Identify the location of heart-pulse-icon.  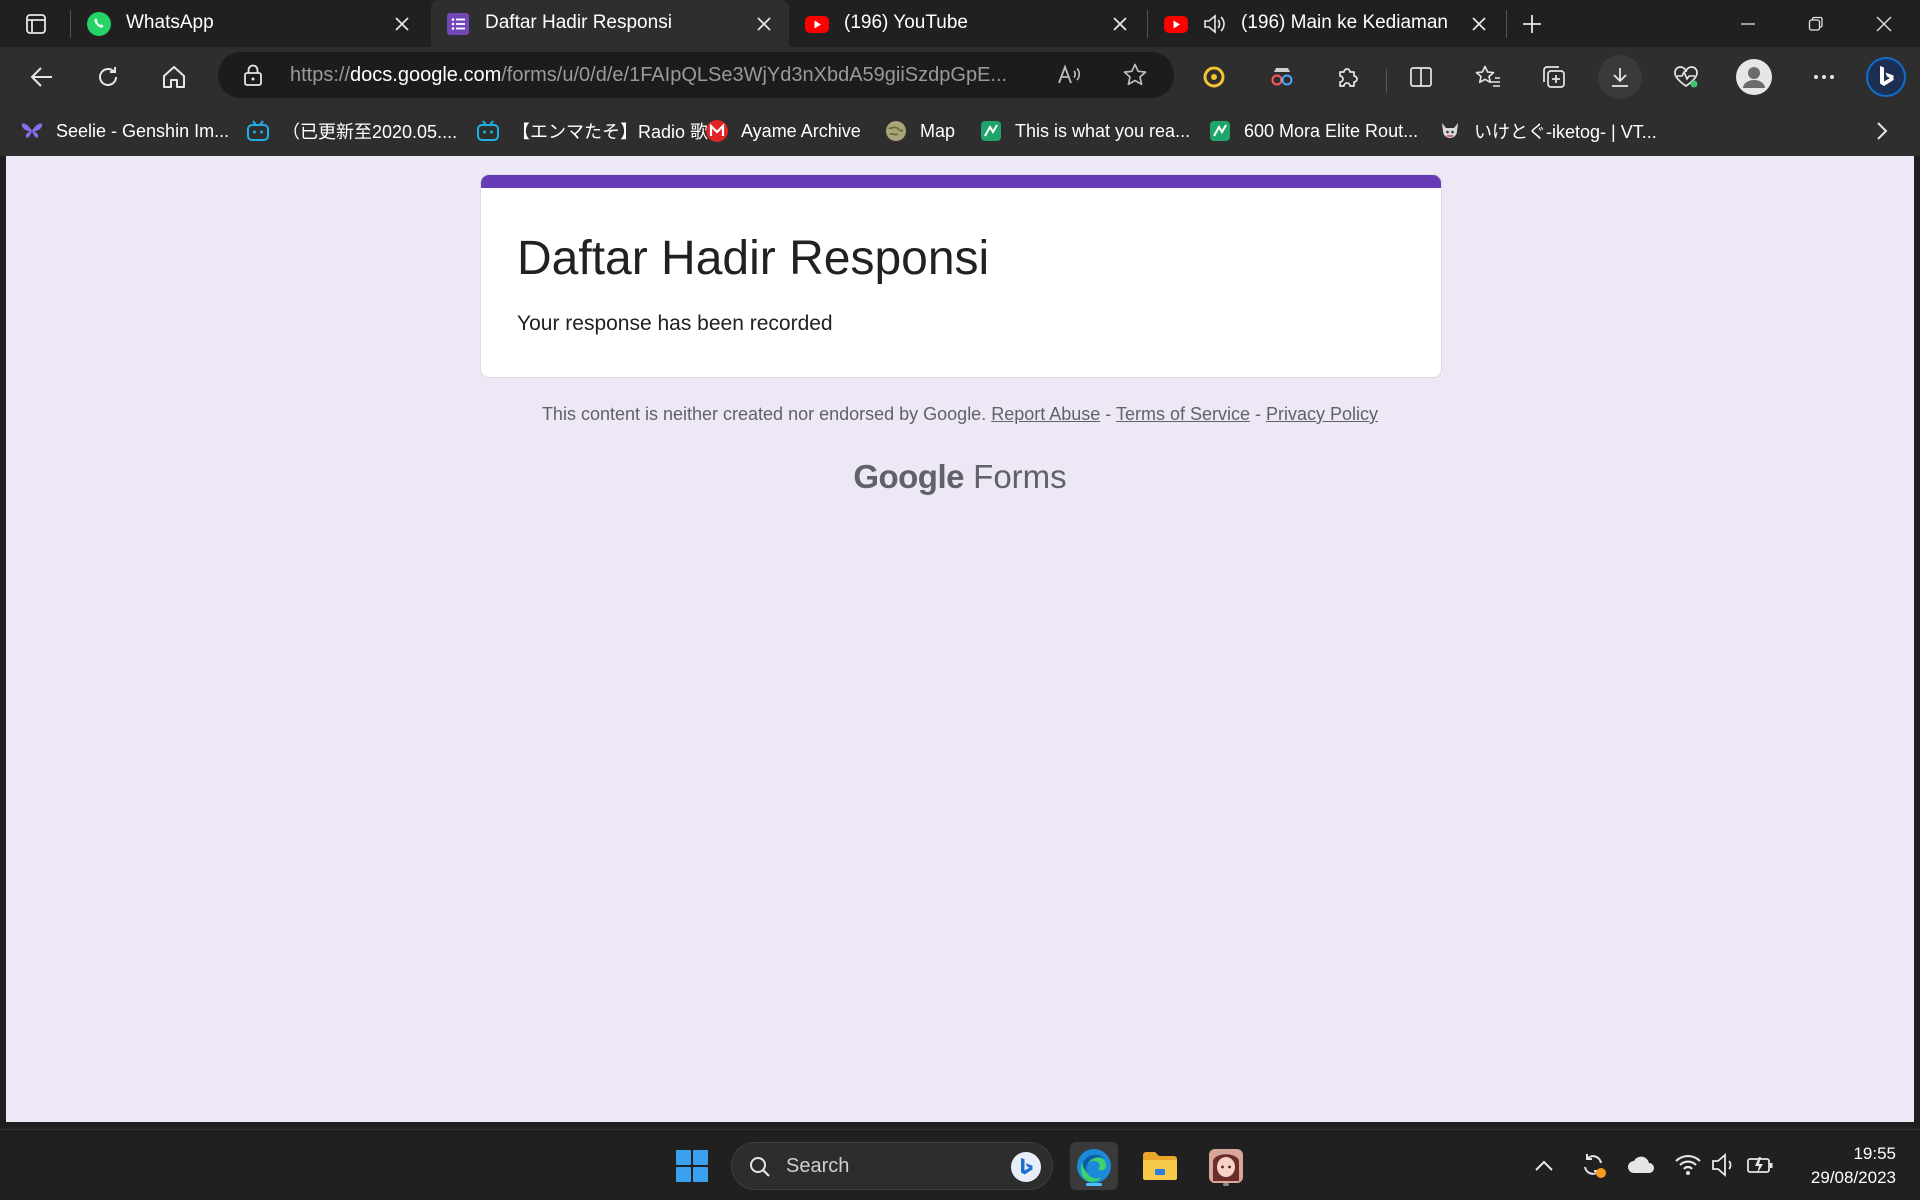
(1686, 77).